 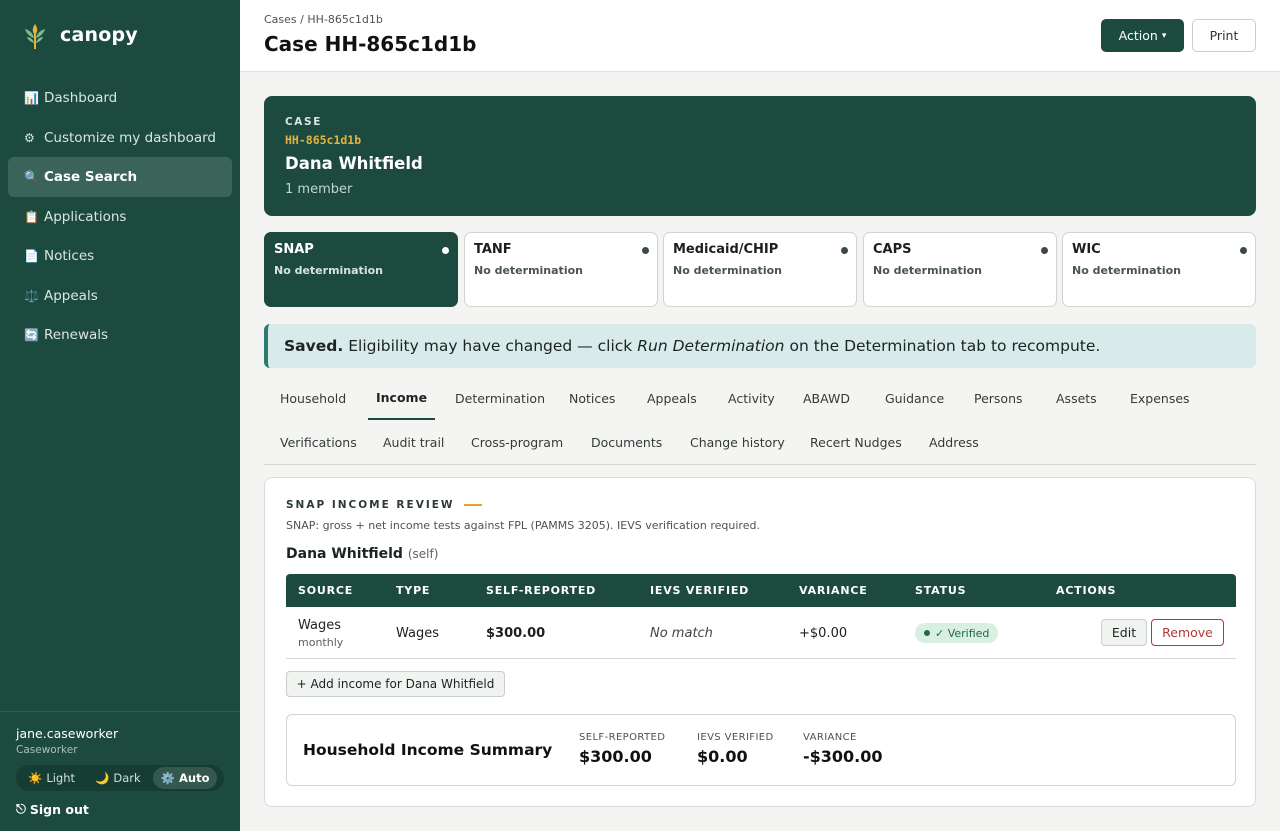 I want to click on theme-auto-option: ⚙️ Auto, so click(x=185, y=778).